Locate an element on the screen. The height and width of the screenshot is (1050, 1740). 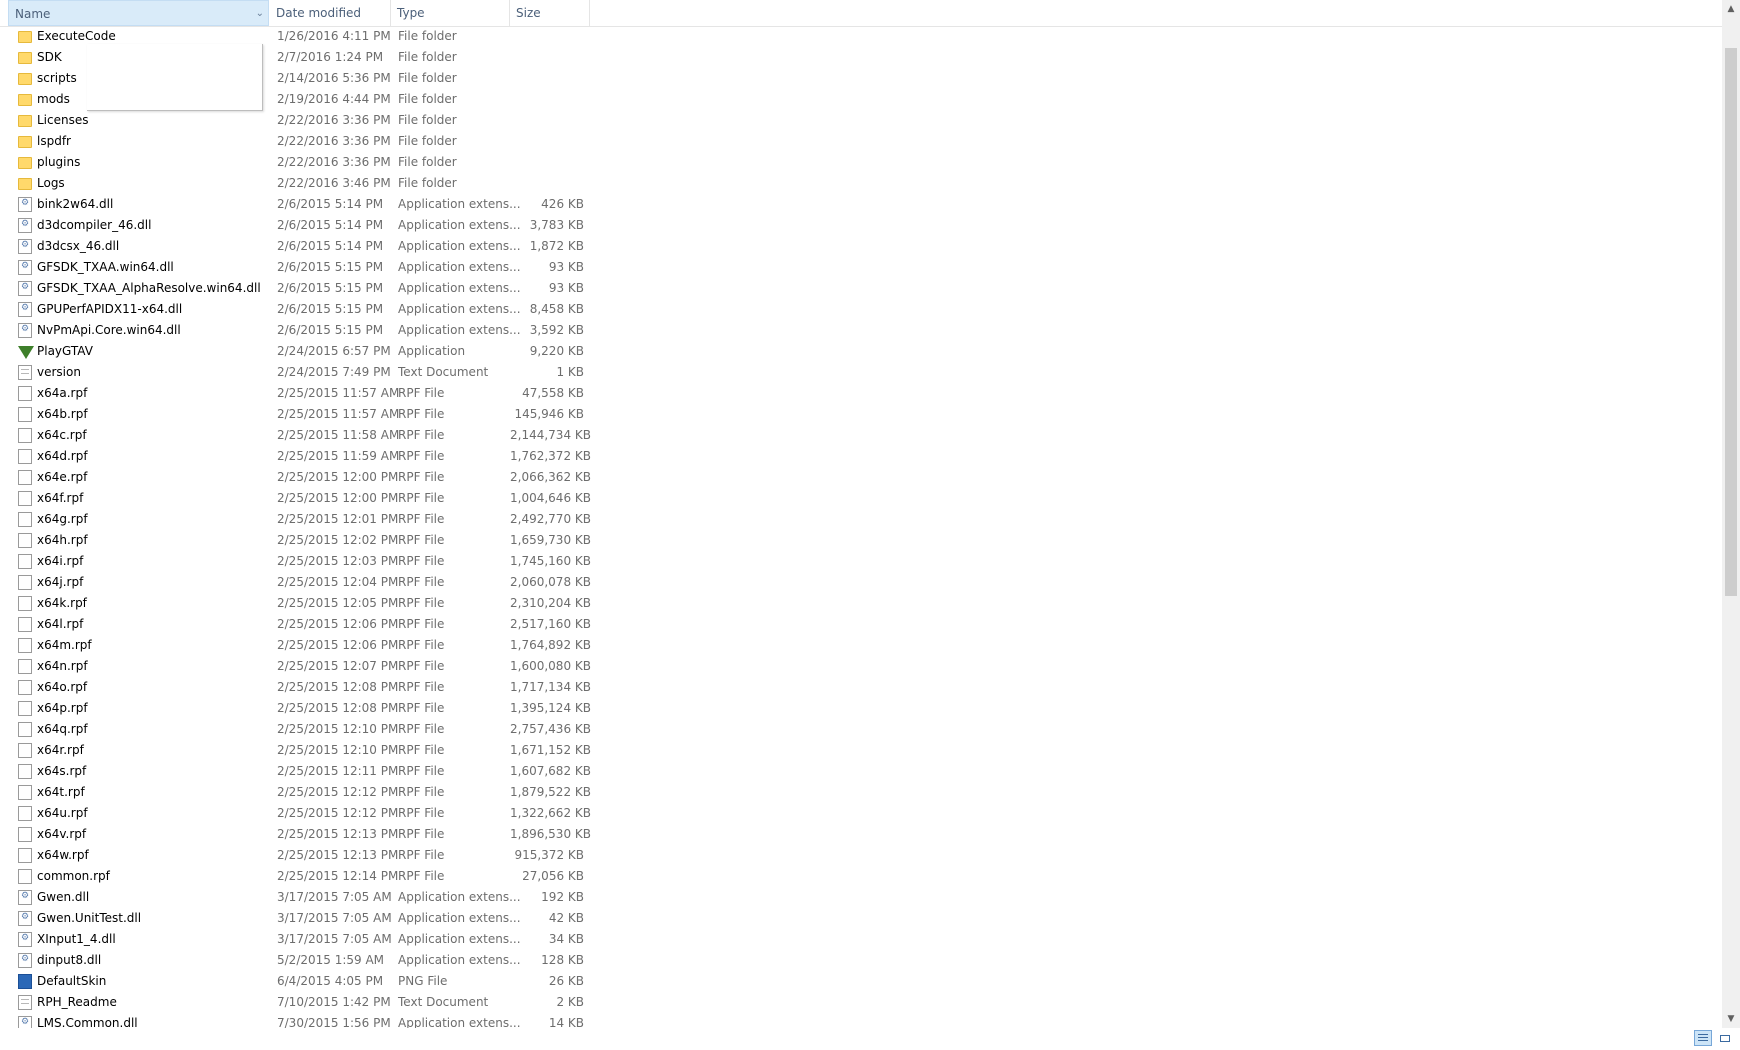
file-name: x64r.rpf is located at coordinates (60, 750).